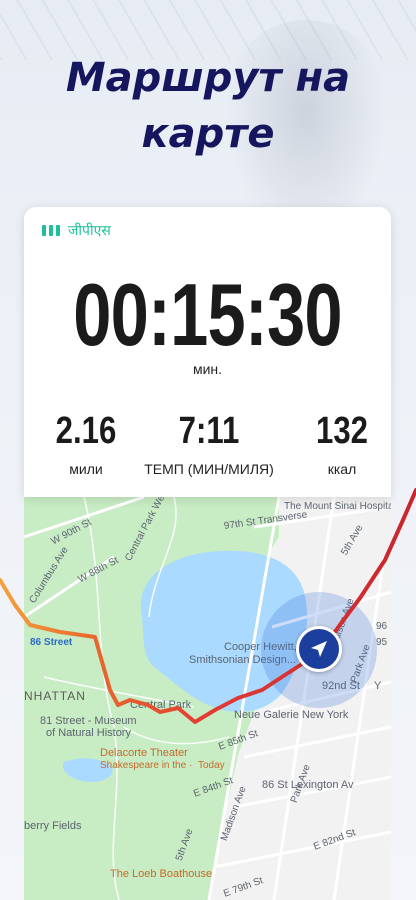  What do you see at coordinates (208, 78) in the screenshot?
I see `headline-line-1: Маршрут на` at bounding box center [208, 78].